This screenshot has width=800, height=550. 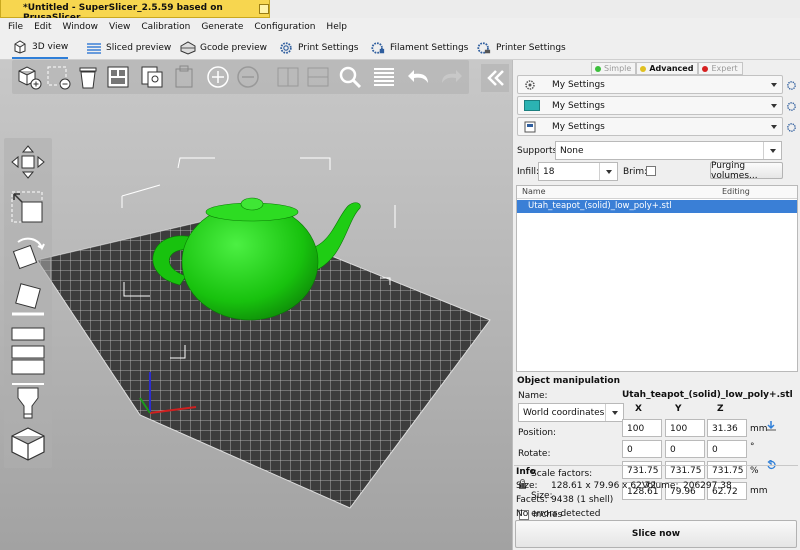 I want to click on restore-window-icon, so click(x=264, y=9).